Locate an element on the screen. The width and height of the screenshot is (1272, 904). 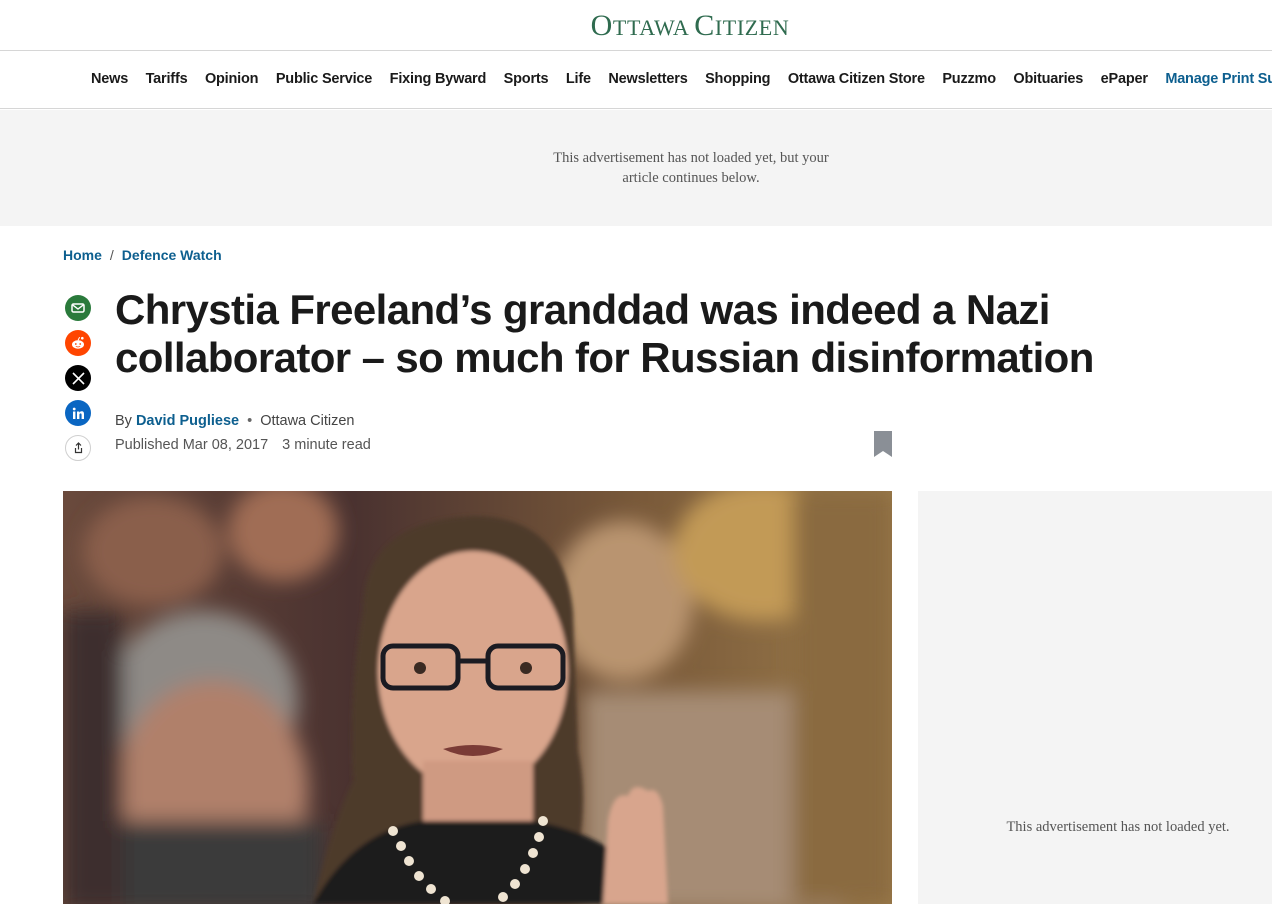
email-icon is located at coordinates (78, 308).